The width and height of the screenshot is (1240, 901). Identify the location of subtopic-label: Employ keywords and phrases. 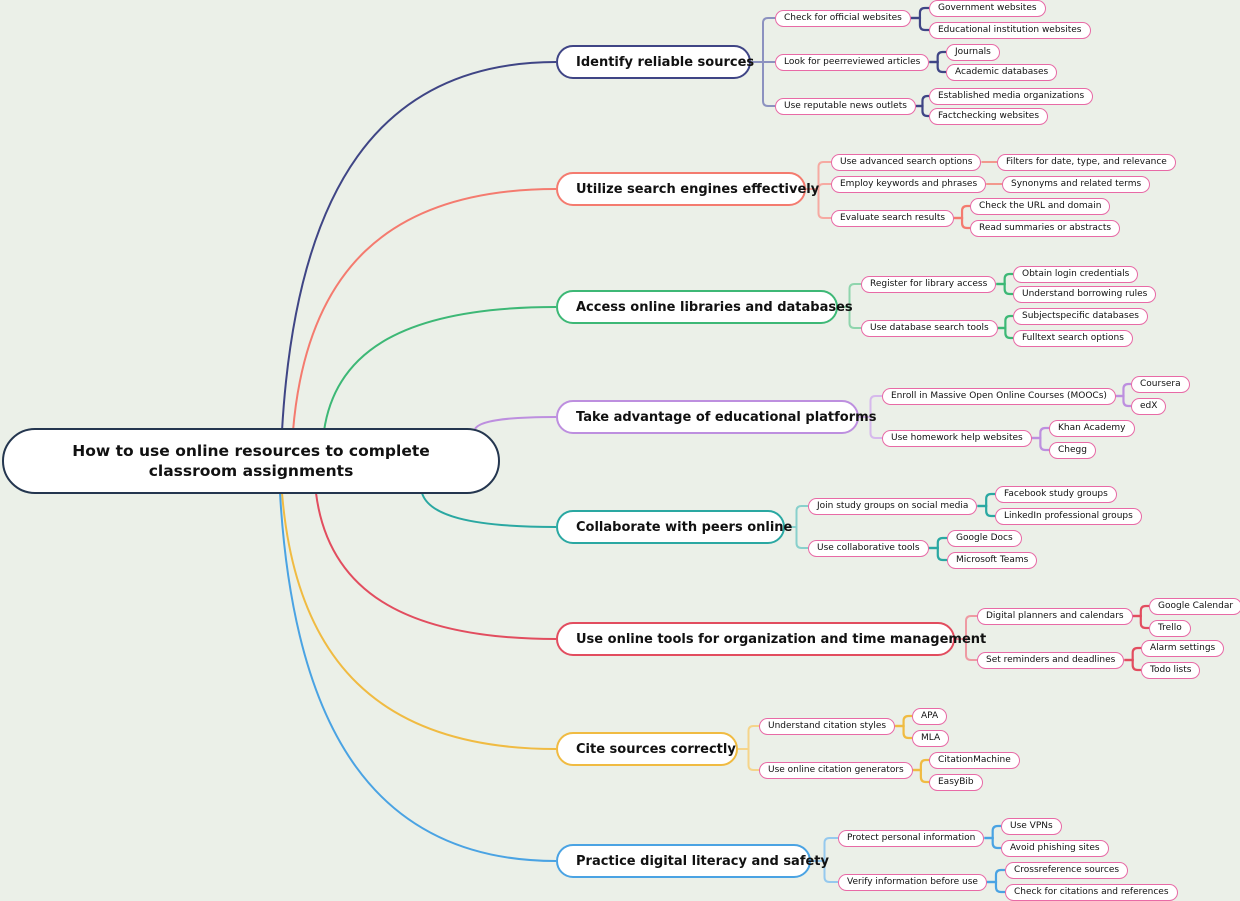
(909, 183).